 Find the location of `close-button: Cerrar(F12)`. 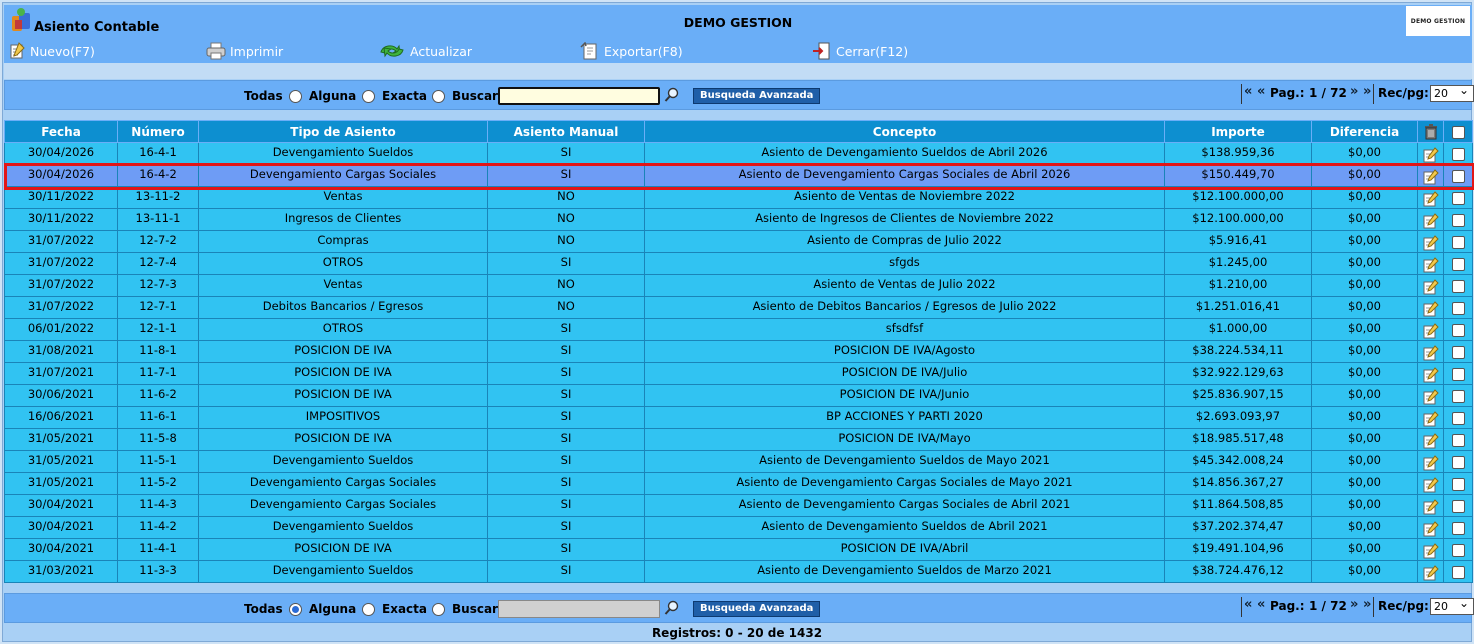

close-button: Cerrar(F12) is located at coordinates (860, 51).